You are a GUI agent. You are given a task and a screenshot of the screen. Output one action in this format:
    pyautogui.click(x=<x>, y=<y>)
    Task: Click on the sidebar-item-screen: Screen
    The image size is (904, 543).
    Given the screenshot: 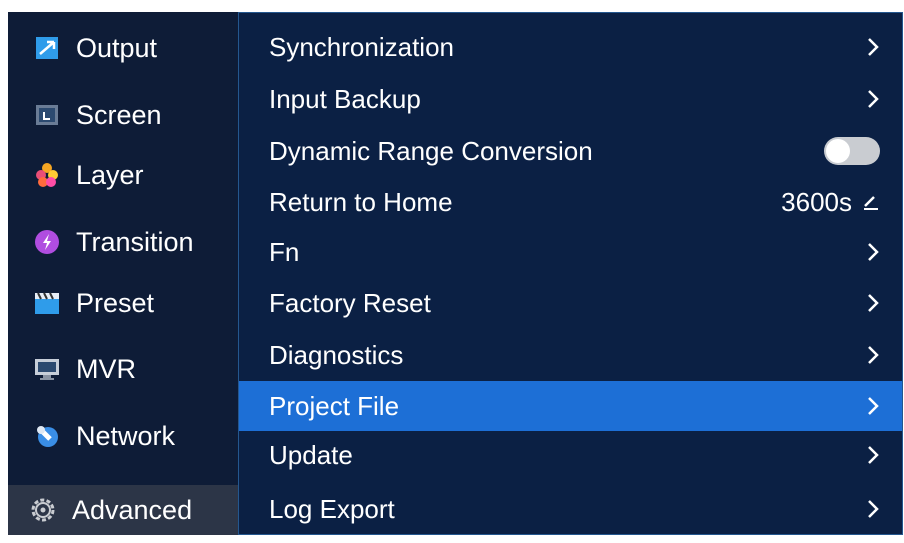 What is the action you would take?
    pyautogui.click(x=123, y=115)
    